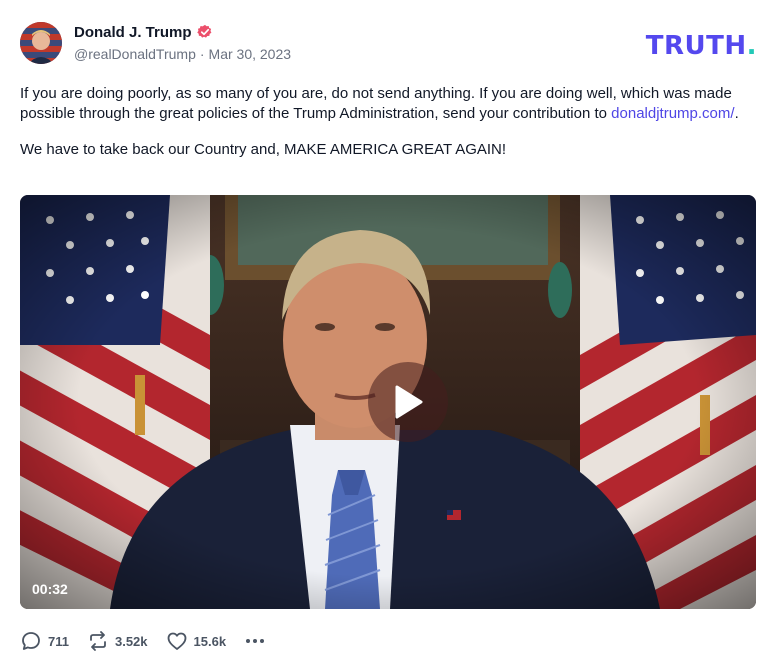 This screenshot has width=777, height=671. Describe the element at coordinates (210, 641) in the screenshot. I see `like-count: 15.6k` at that location.